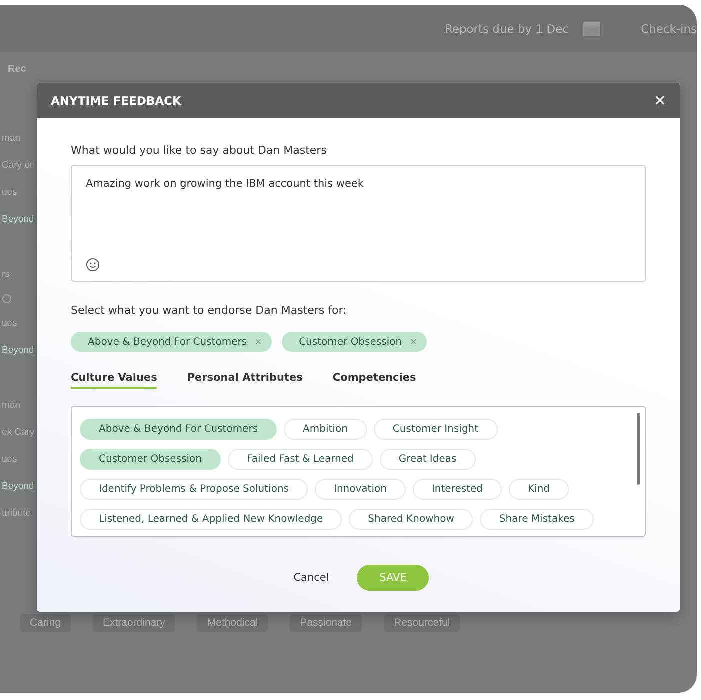  What do you see at coordinates (209, 310) in the screenshot?
I see `endorse-label: Select what you want to endorse Dan Masters for:` at bounding box center [209, 310].